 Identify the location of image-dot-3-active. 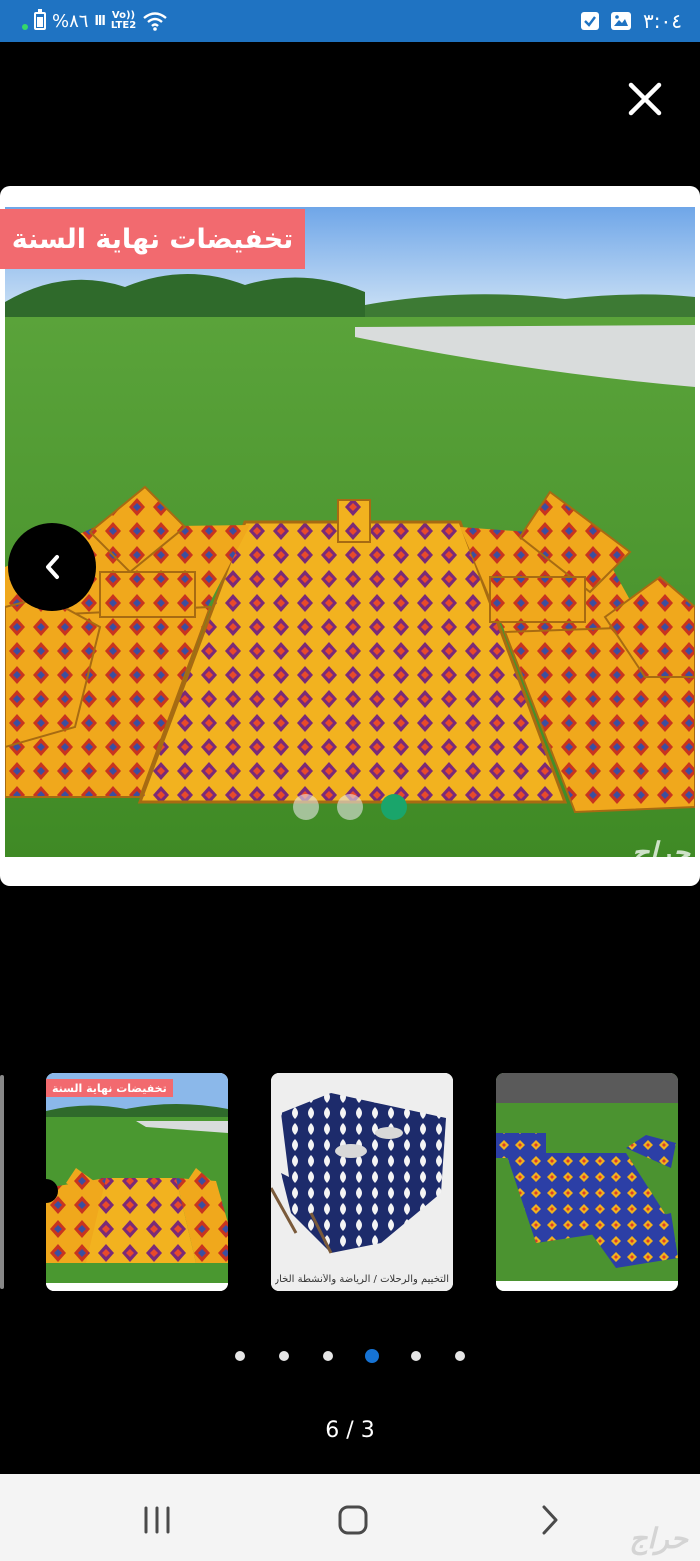
(394, 807).